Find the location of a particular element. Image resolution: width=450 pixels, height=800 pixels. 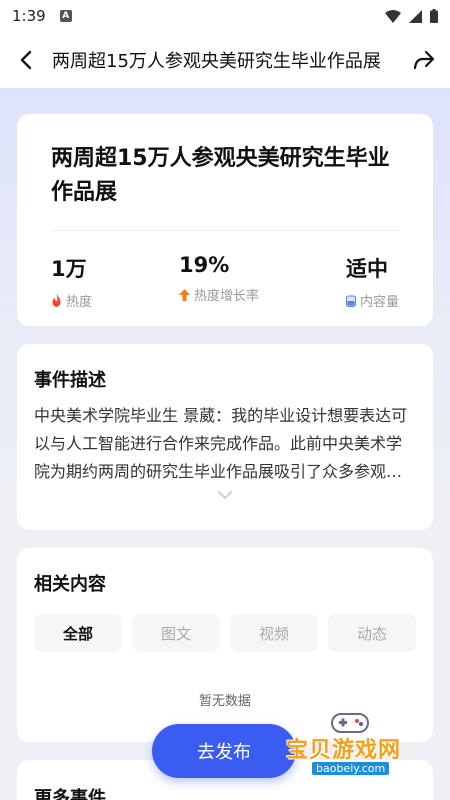

flame-icon is located at coordinates (56, 300).